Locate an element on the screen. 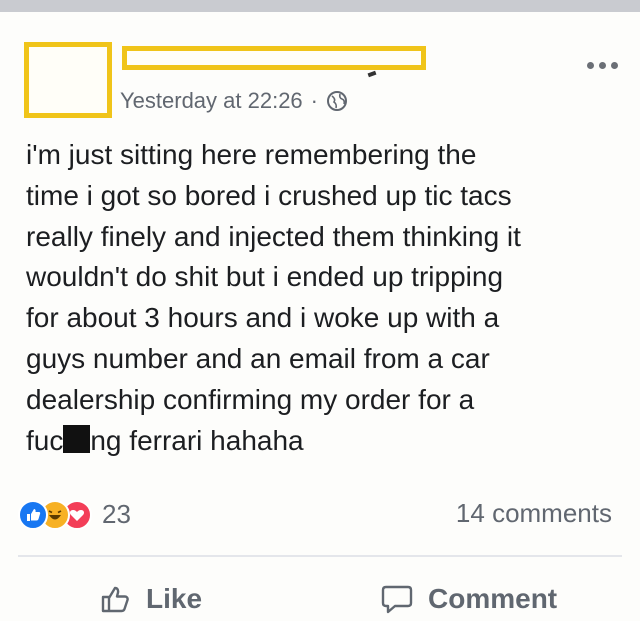 Image resolution: width=640 pixels, height=621 pixels. post-line-prefix: fuc is located at coordinates (45, 440).